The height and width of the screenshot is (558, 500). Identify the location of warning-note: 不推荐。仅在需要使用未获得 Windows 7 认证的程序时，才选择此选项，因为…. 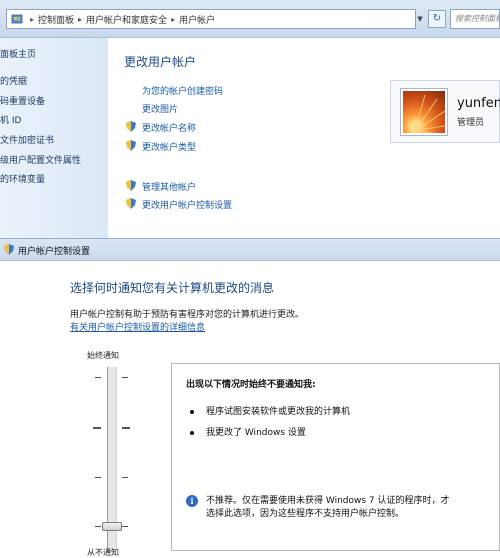
(328, 507).